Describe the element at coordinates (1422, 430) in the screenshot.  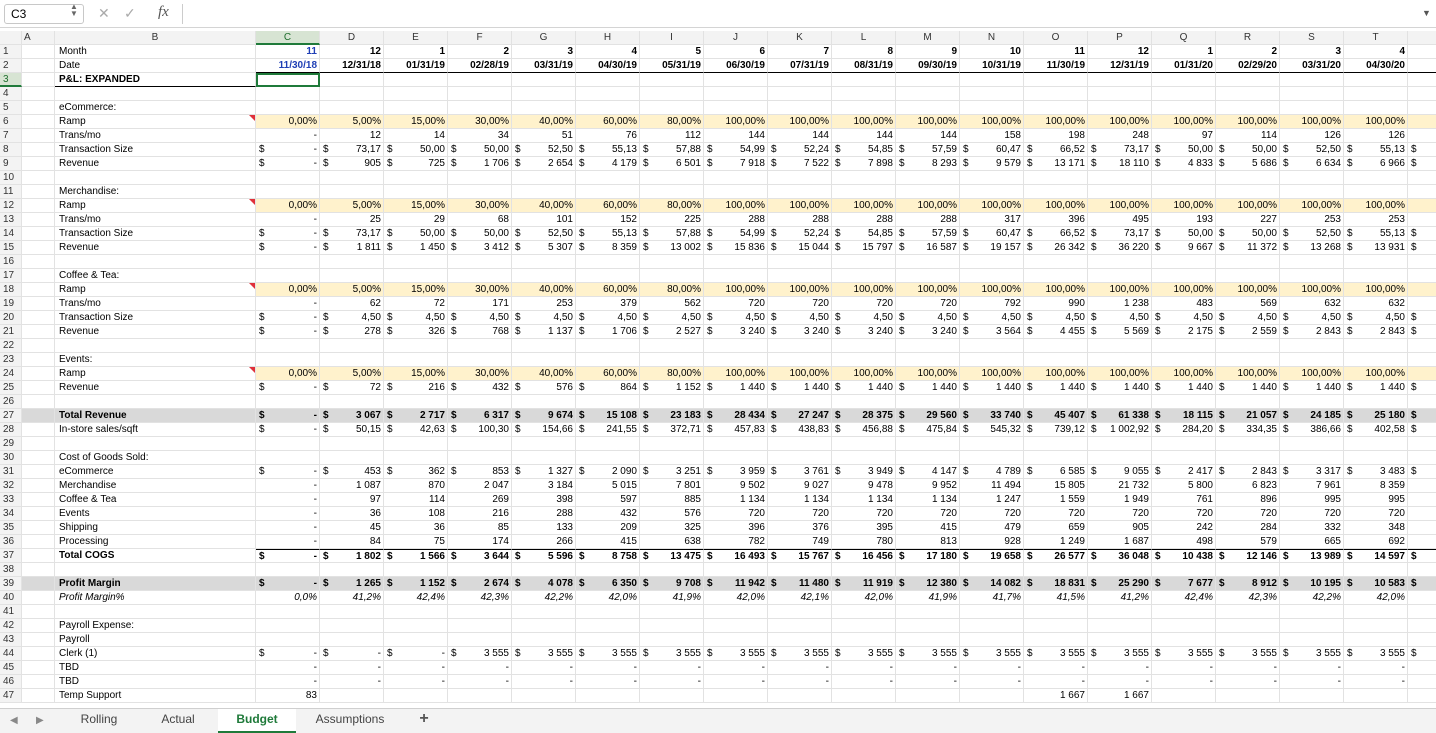
I see `cell-u28: 465,8$` at that location.